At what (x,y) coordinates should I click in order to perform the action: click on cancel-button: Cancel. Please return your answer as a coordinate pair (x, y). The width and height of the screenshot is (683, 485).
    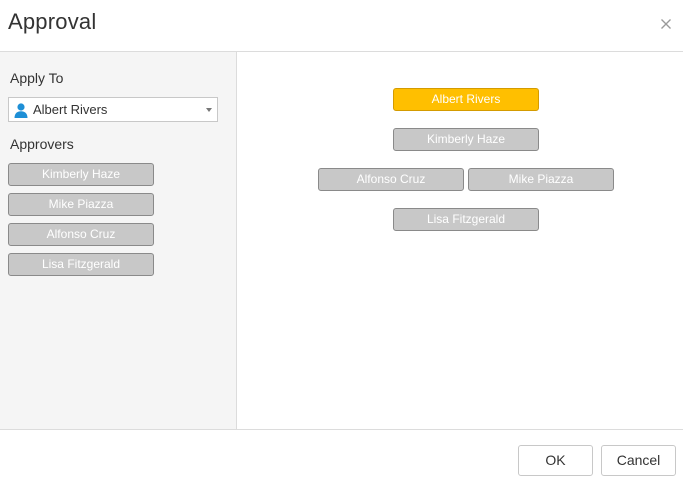
    Looking at the image, I should click on (638, 460).